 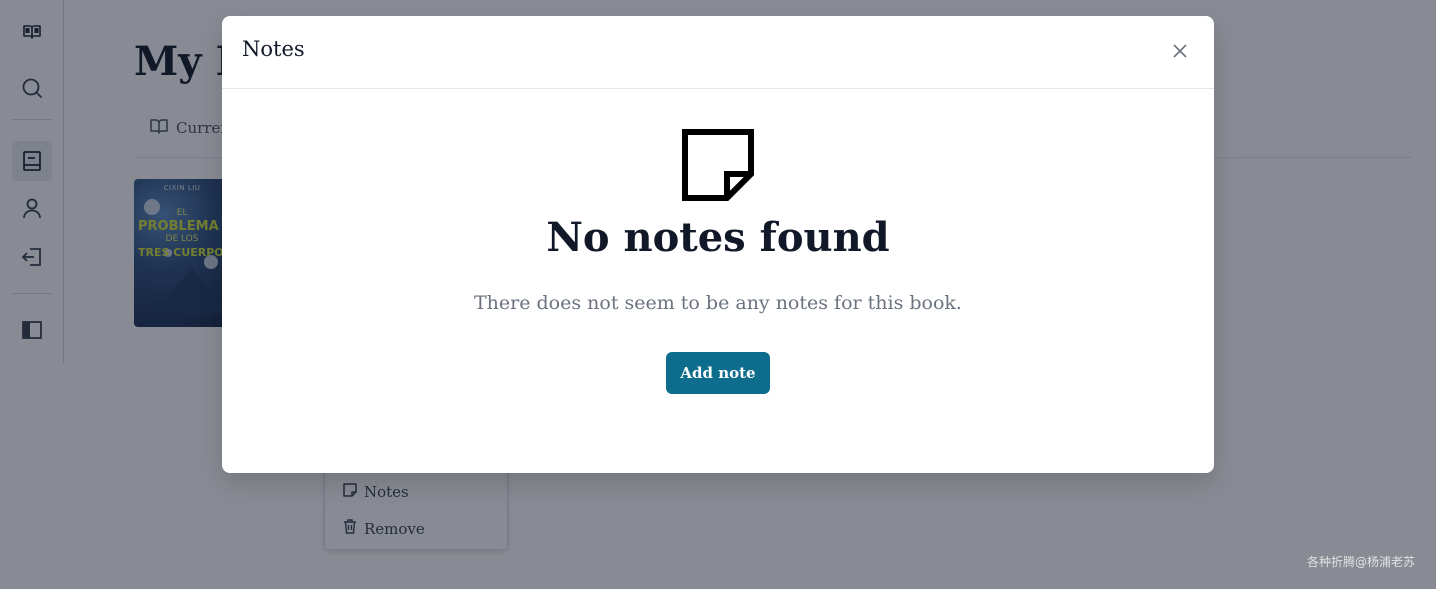 What do you see at coordinates (718, 52) in the screenshot?
I see `modal-header: Notes` at bounding box center [718, 52].